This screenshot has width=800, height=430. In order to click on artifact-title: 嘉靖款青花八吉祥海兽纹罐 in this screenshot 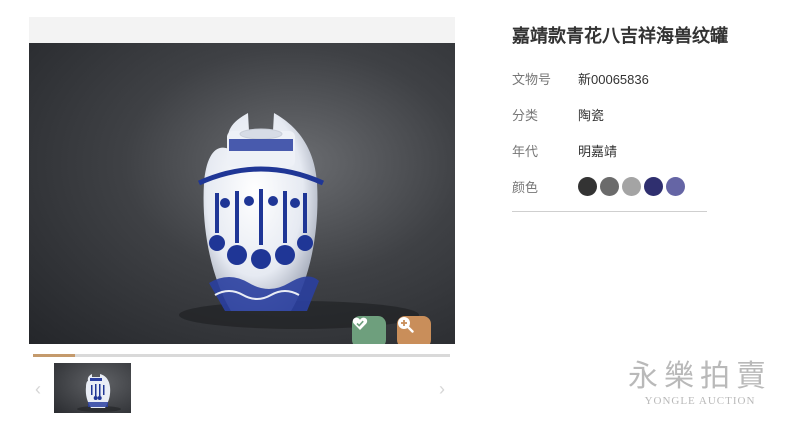, I will do `click(620, 36)`.